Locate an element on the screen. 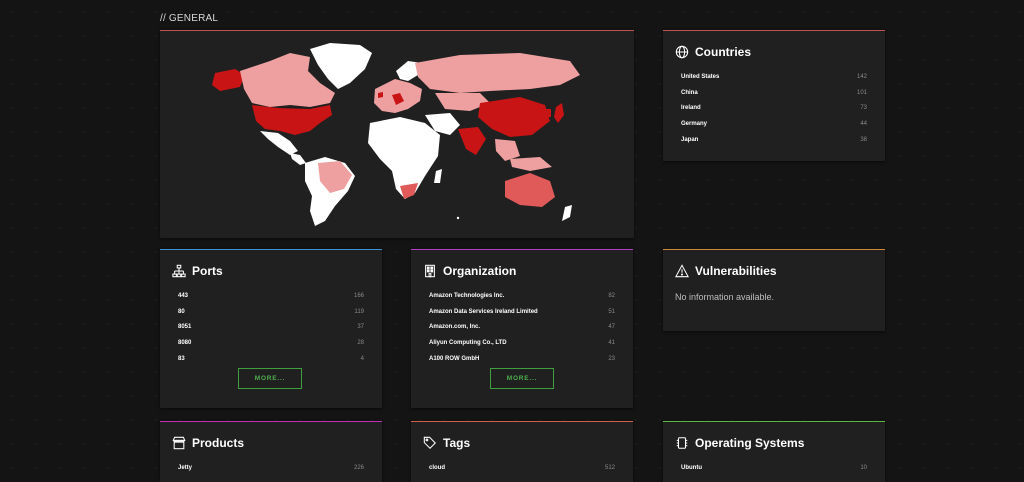 This screenshot has height=482, width=1024. tags-list: cloud 512 is located at coordinates (522, 473).